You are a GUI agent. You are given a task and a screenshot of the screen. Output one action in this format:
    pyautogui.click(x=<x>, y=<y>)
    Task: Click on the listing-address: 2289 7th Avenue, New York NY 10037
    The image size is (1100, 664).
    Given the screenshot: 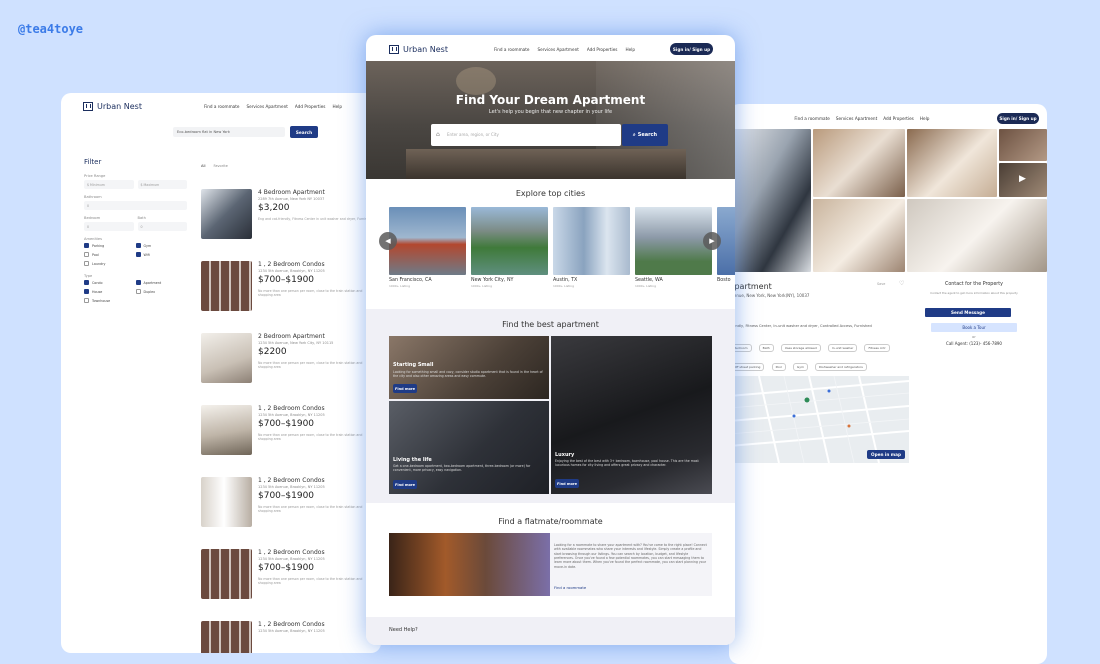 What is the action you would take?
    pyautogui.click(x=291, y=199)
    